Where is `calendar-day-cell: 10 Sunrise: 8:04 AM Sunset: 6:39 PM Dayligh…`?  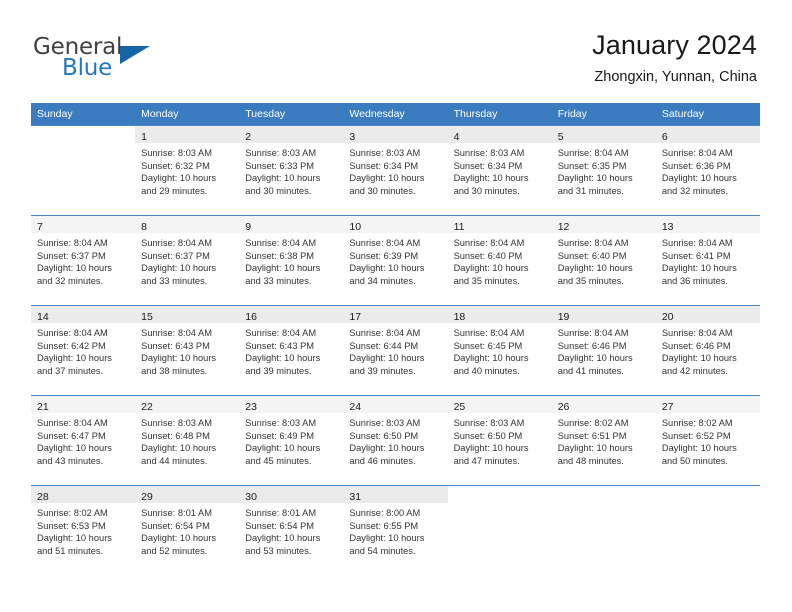
calendar-day-cell: 10 Sunrise: 8:04 AM Sunset: 6:39 PM Dayligh… is located at coordinates (395, 260).